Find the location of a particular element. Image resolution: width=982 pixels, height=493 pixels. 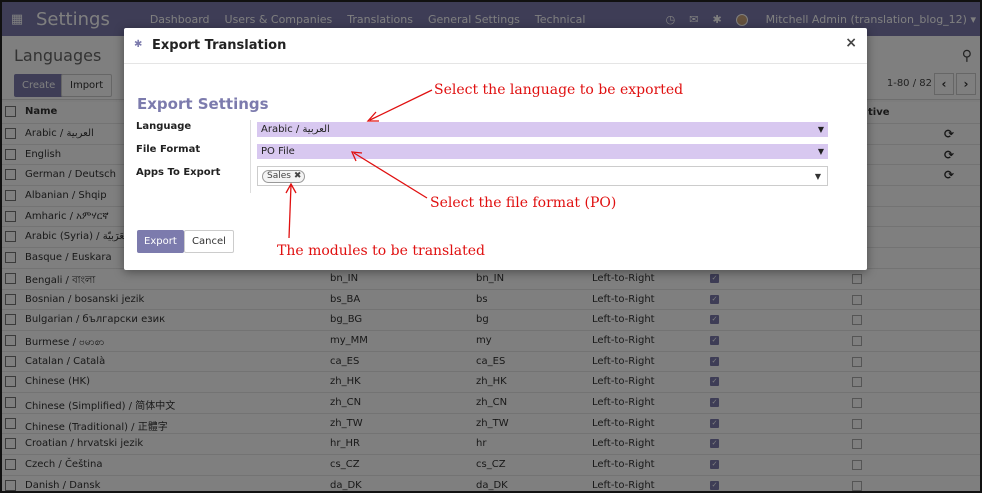

apps-to-export-label: Apps To Export is located at coordinates (178, 172).